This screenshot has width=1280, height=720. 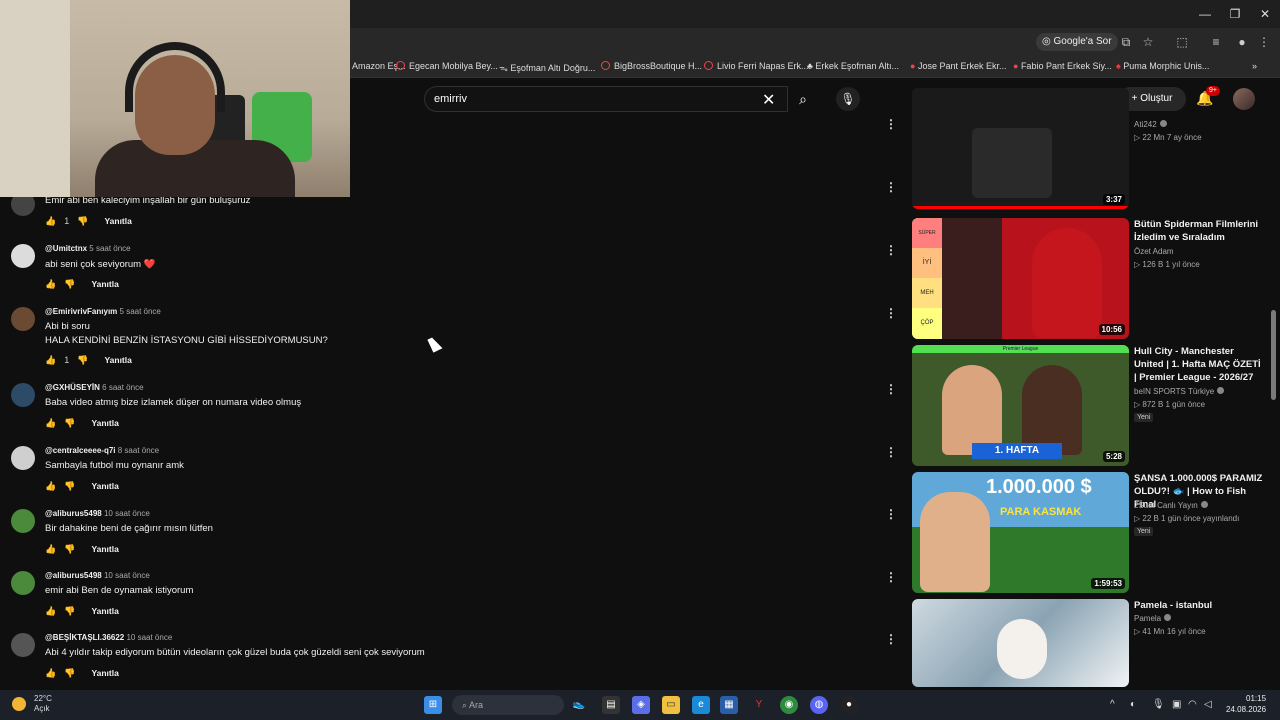 I want to click on copilot-icon: ◈, so click(x=641, y=705).